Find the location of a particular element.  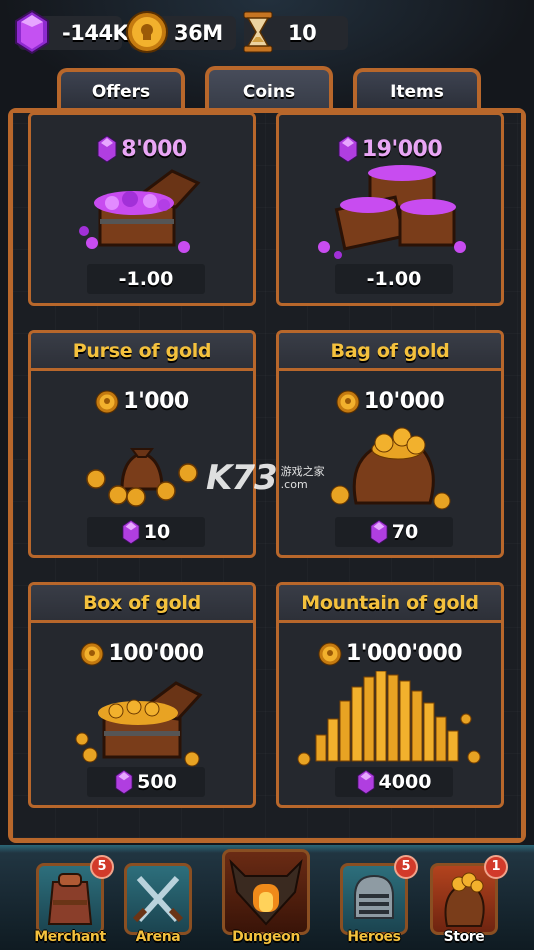

amount-value: 8'000 is located at coordinates (154, 149).